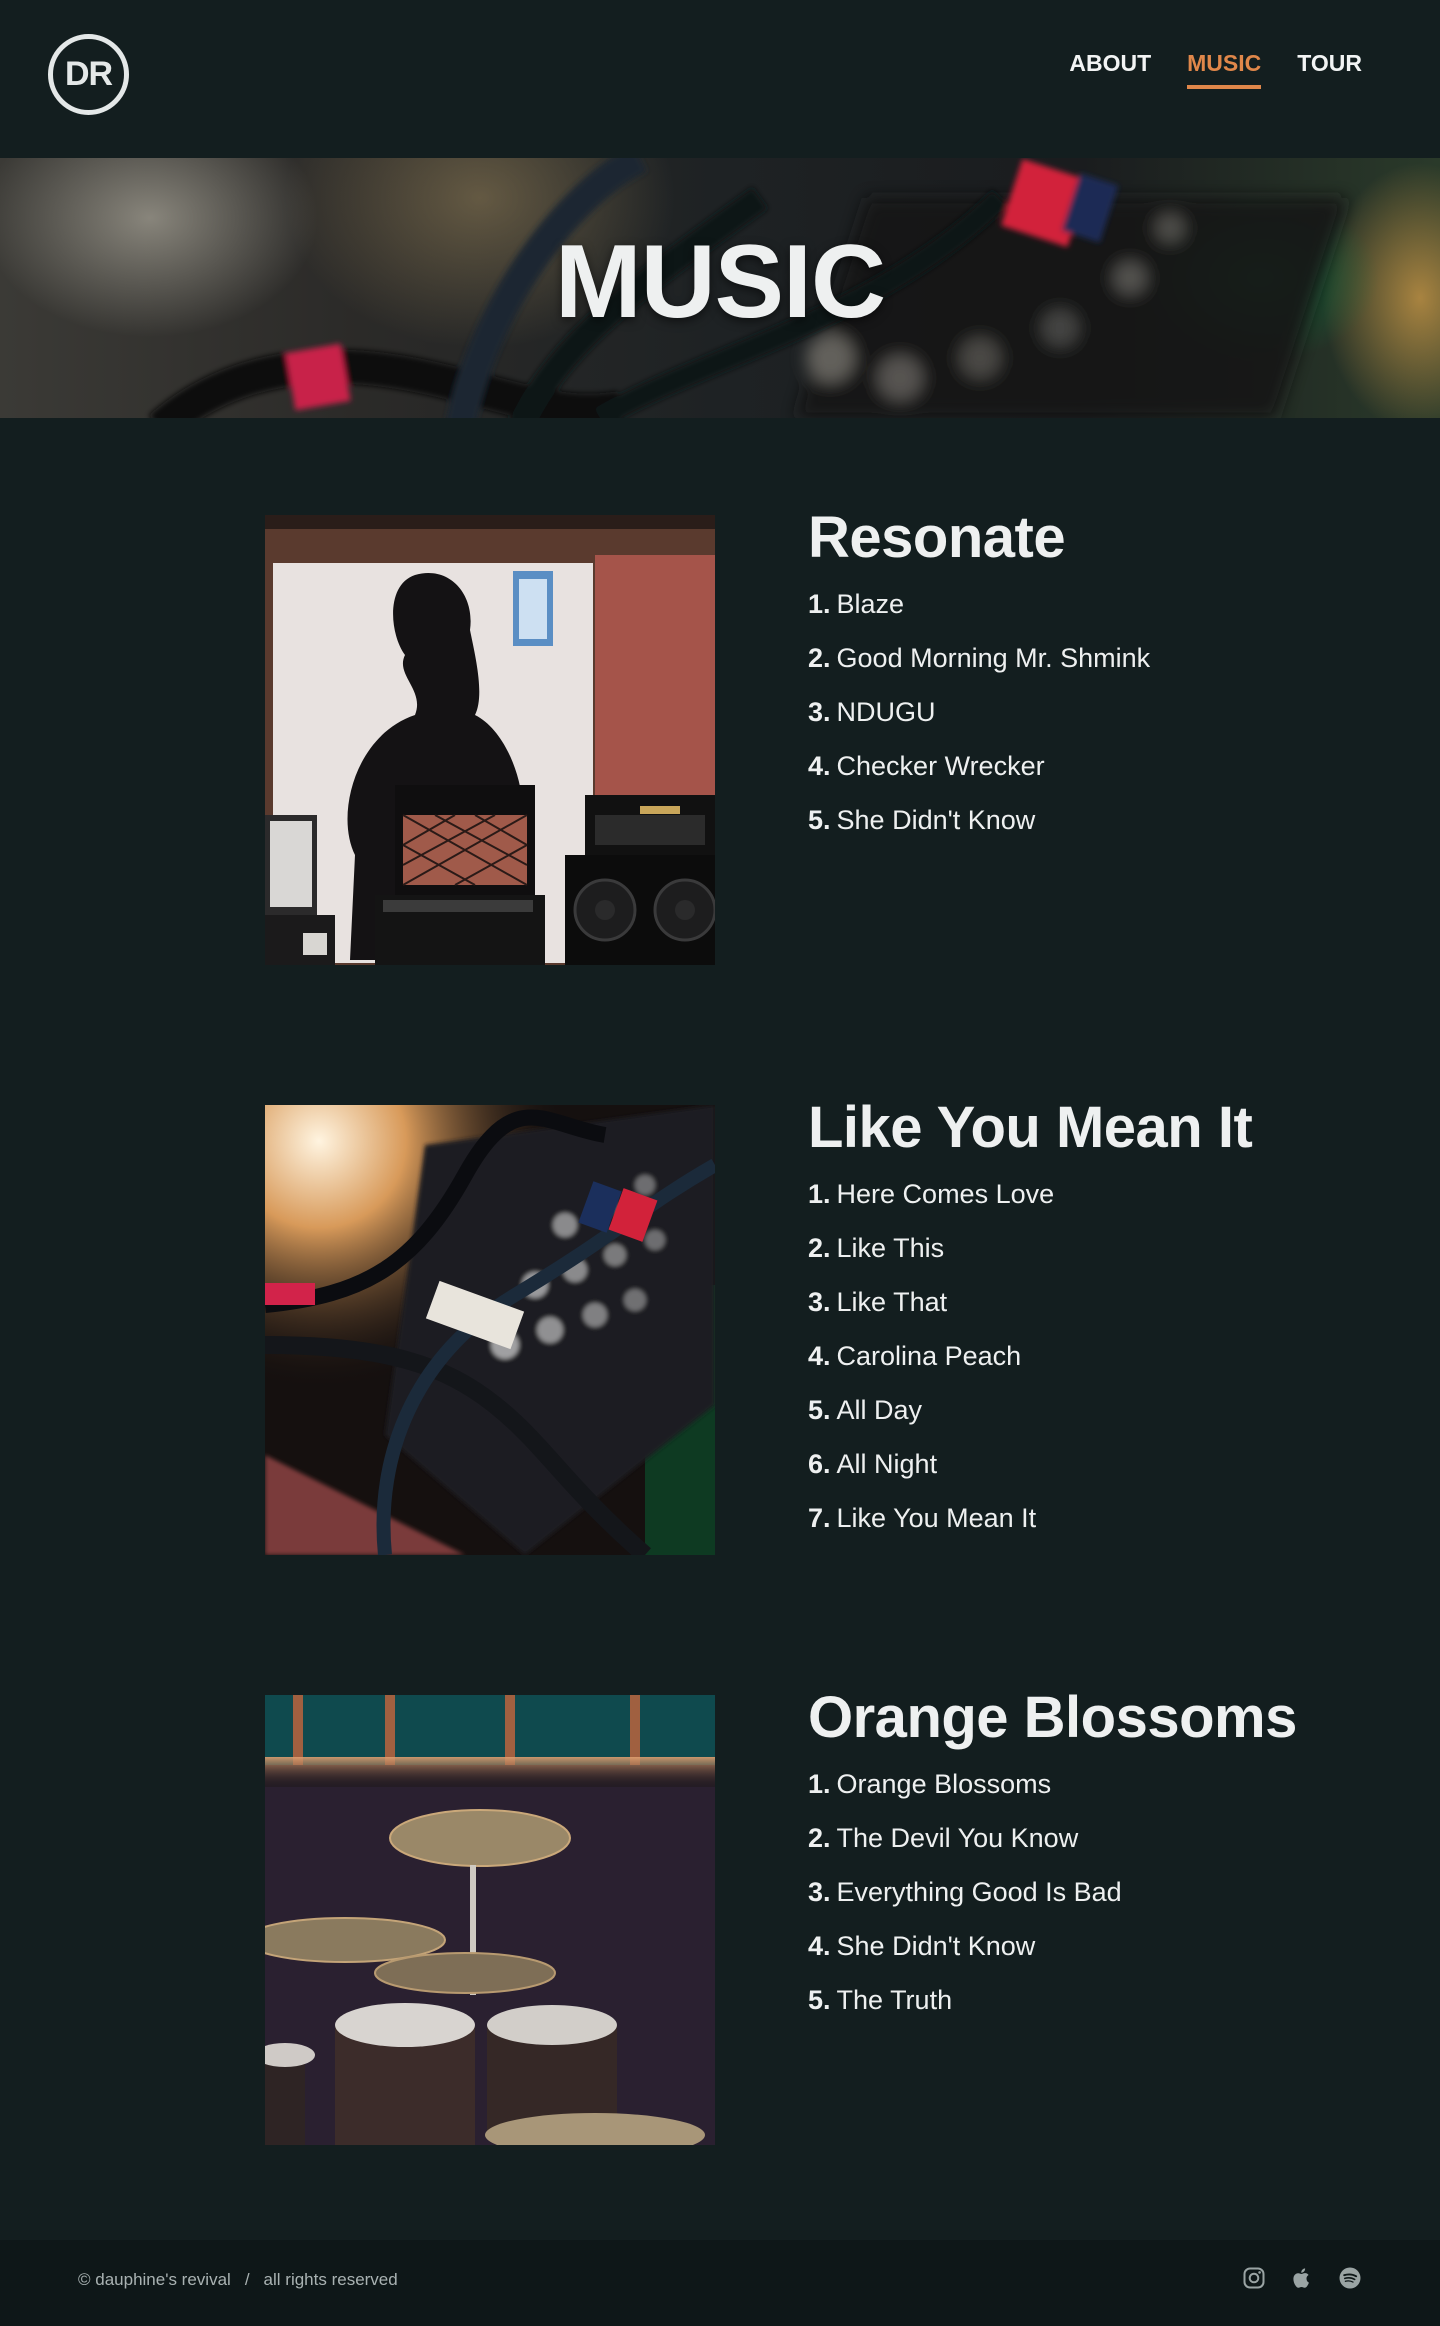 The width and height of the screenshot is (1440, 2326). I want to click on nav-about: ABOUT, so click(1110, 69).